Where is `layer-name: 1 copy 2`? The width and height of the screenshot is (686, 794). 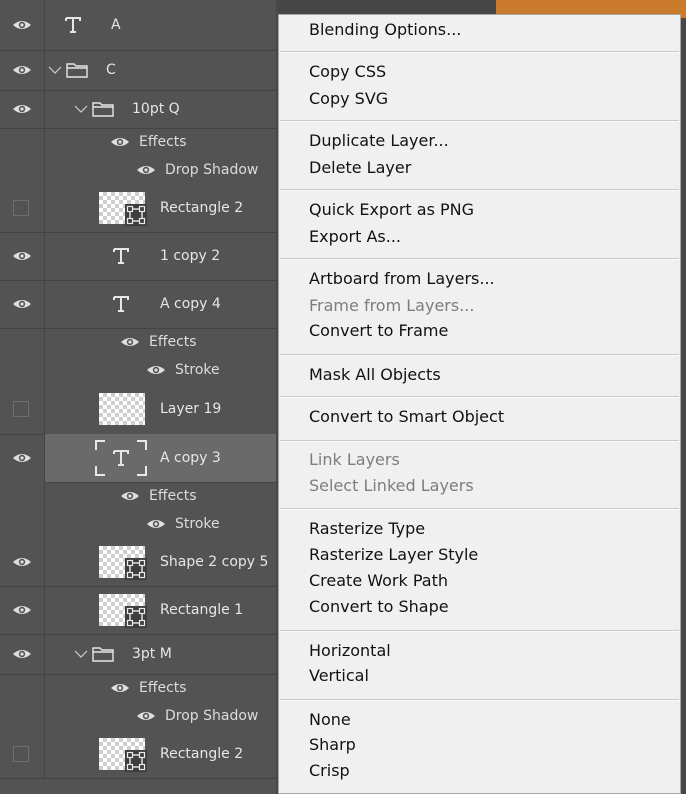 layer-name: 1 copy 2 is located at coordinates (190, 256).